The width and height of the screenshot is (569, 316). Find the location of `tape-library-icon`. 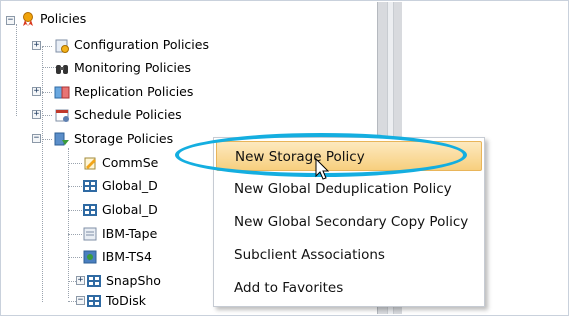

tape-library-icon is located at coordinates (90, 257).